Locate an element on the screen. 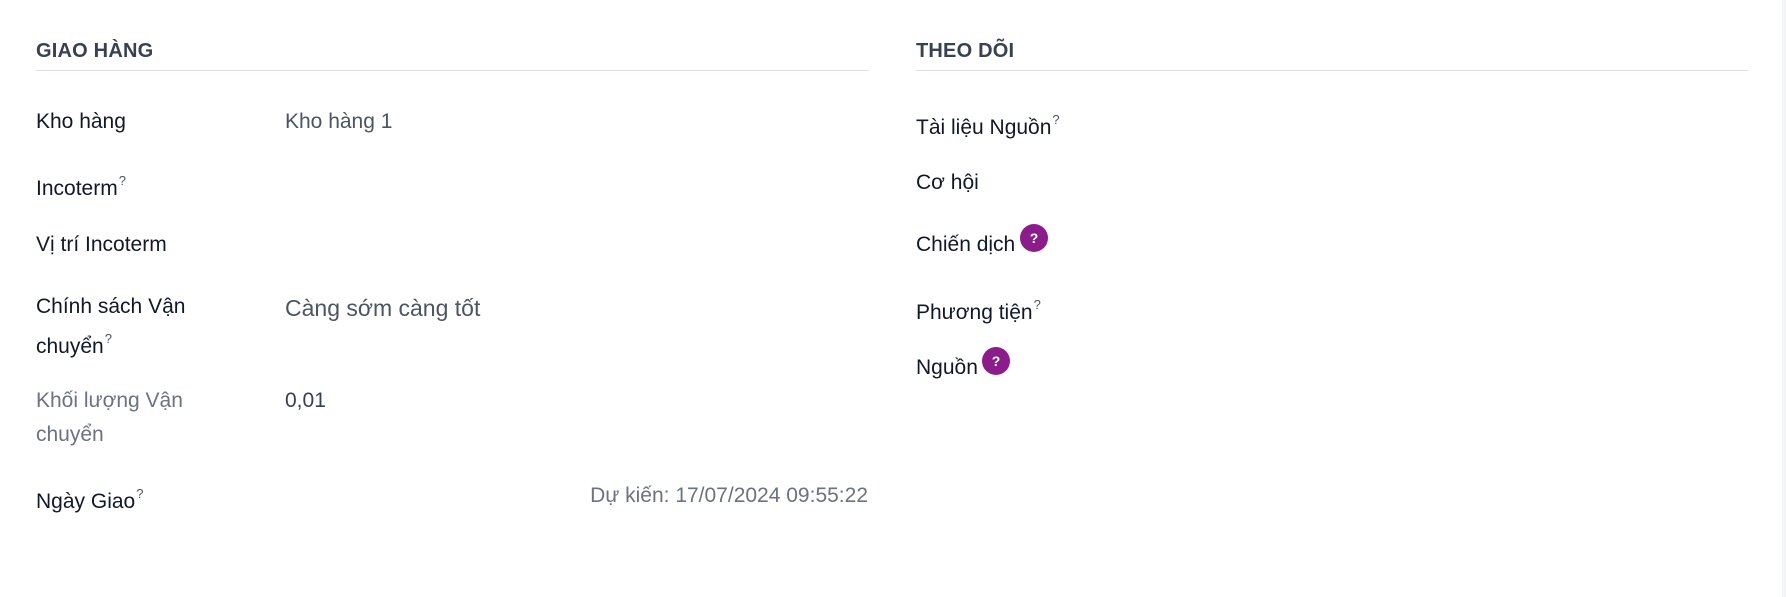 The image size is (1786, 597). delivery-date-help-icon: ? is located at coordinates (139, 493).